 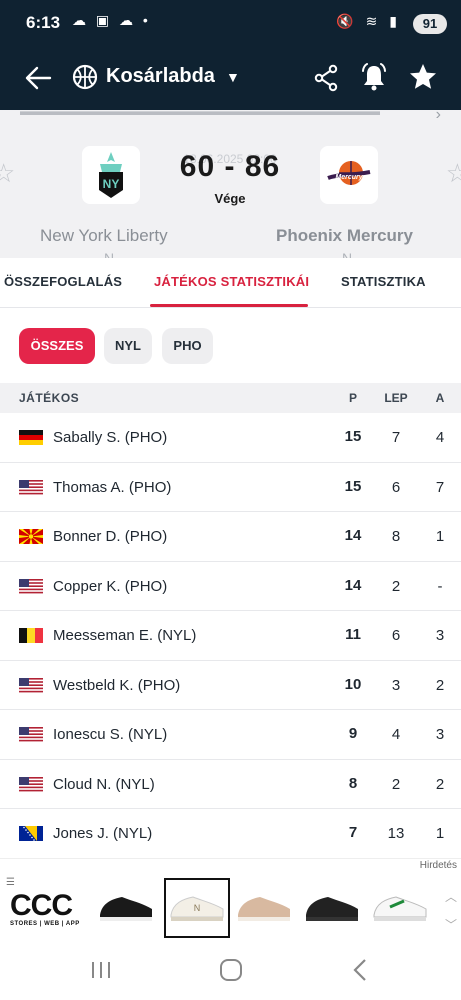 I want to click on away-team-sub: N, so click(x=347, y=254).